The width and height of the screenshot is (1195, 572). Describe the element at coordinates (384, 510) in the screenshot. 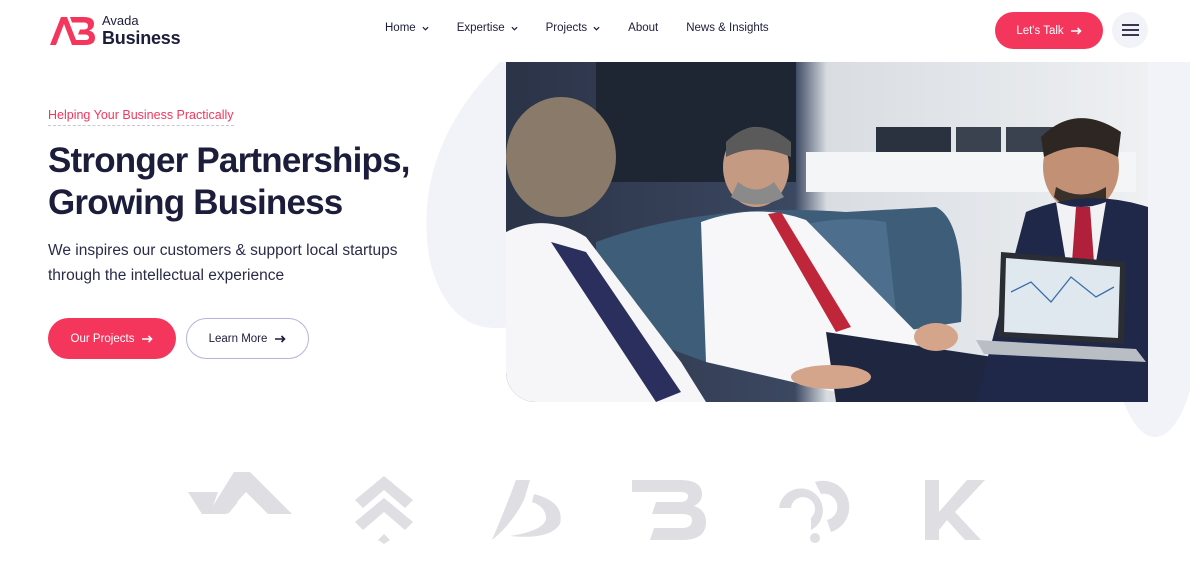

I see `partner-logo-chevrons-icon` at that location.